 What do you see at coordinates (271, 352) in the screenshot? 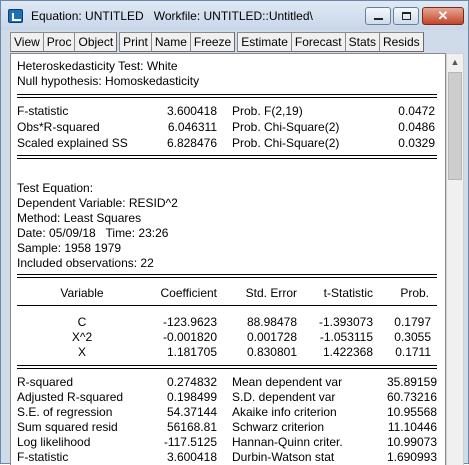
I see `std-error-value: 0.830801` at bounding box center [271, 352].